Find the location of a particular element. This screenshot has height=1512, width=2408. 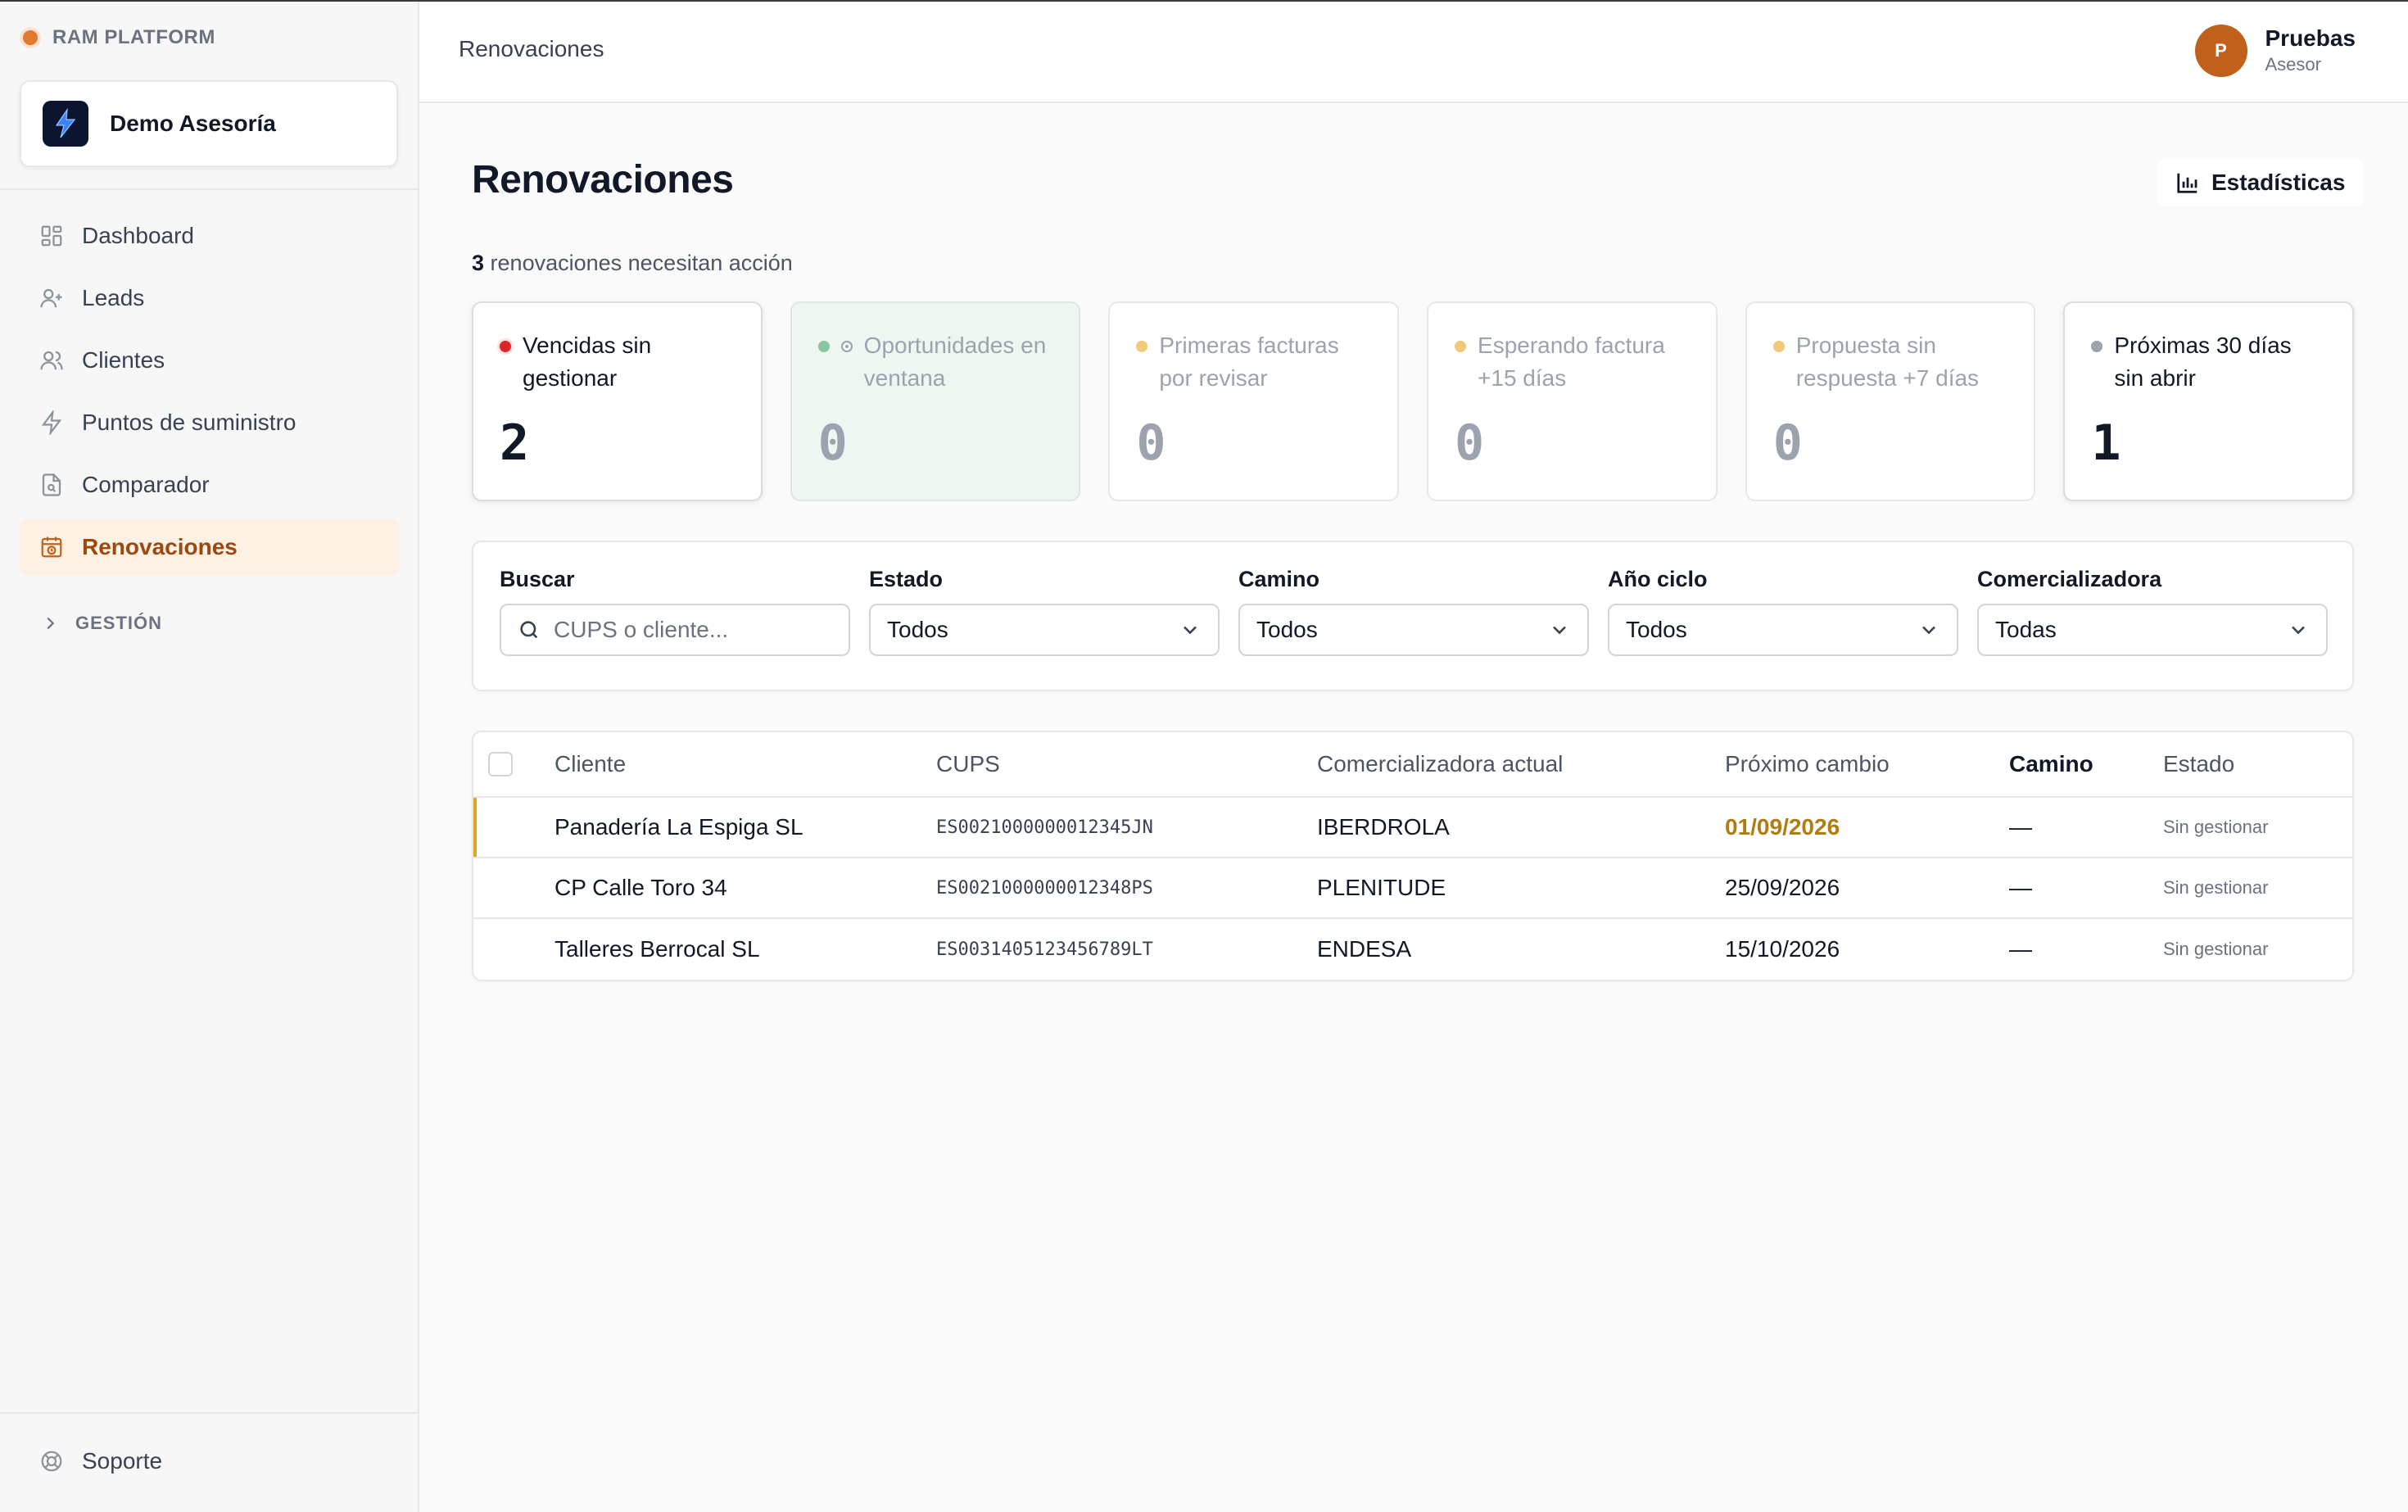

column-header-cliente: Cliente is located at coordinates (590, 764).